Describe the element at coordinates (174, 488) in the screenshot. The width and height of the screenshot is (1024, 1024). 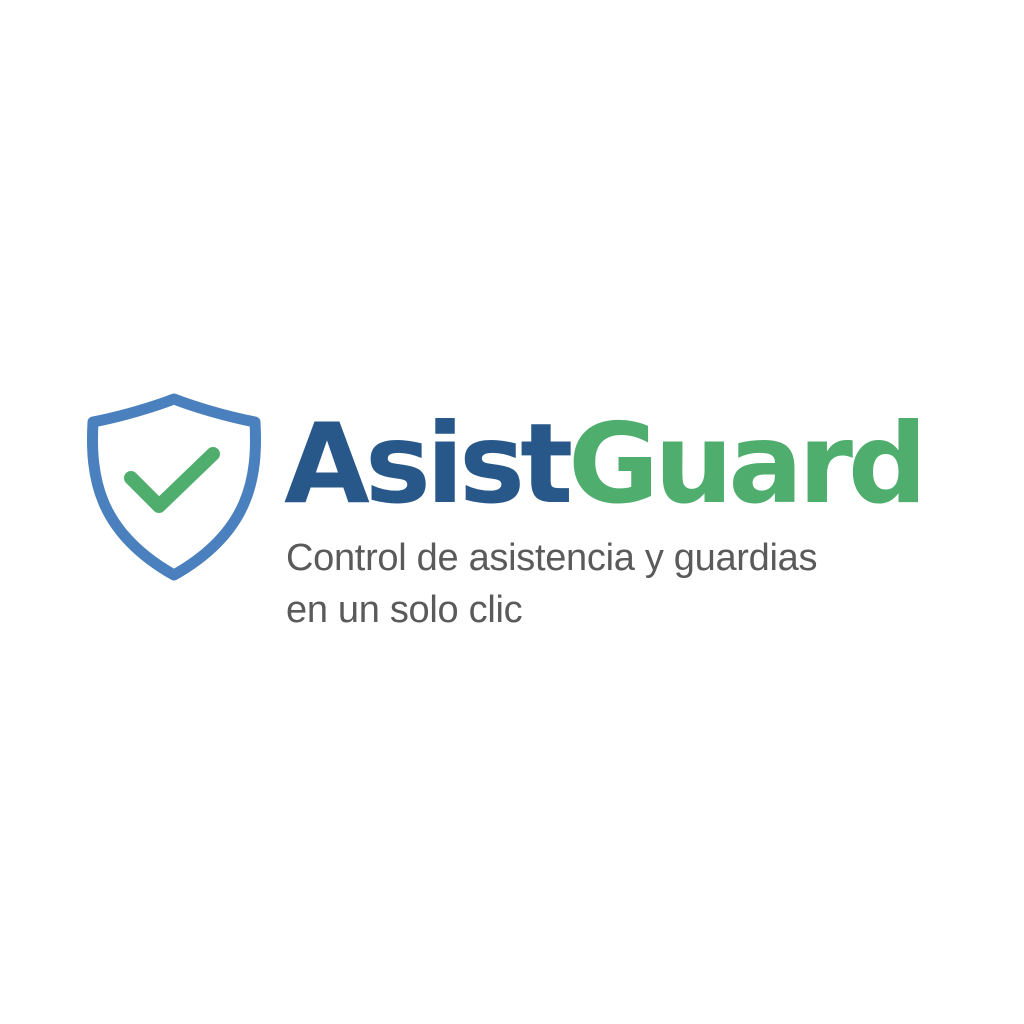
I see `shield-check-icon` at that location.